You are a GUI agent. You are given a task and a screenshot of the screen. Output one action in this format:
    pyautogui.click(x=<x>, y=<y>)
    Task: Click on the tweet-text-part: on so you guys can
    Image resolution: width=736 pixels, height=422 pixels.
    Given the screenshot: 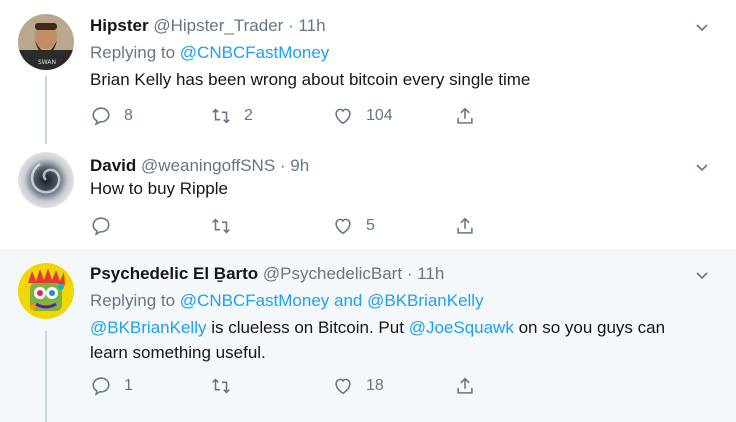 What is the action you would take?
    pyautogui.click(x=589, y=327)
    